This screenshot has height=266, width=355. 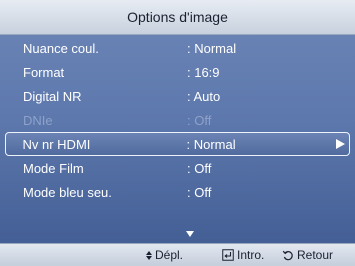 I want to click on menu-item-label: DNIe, so click(x=38, y=120).